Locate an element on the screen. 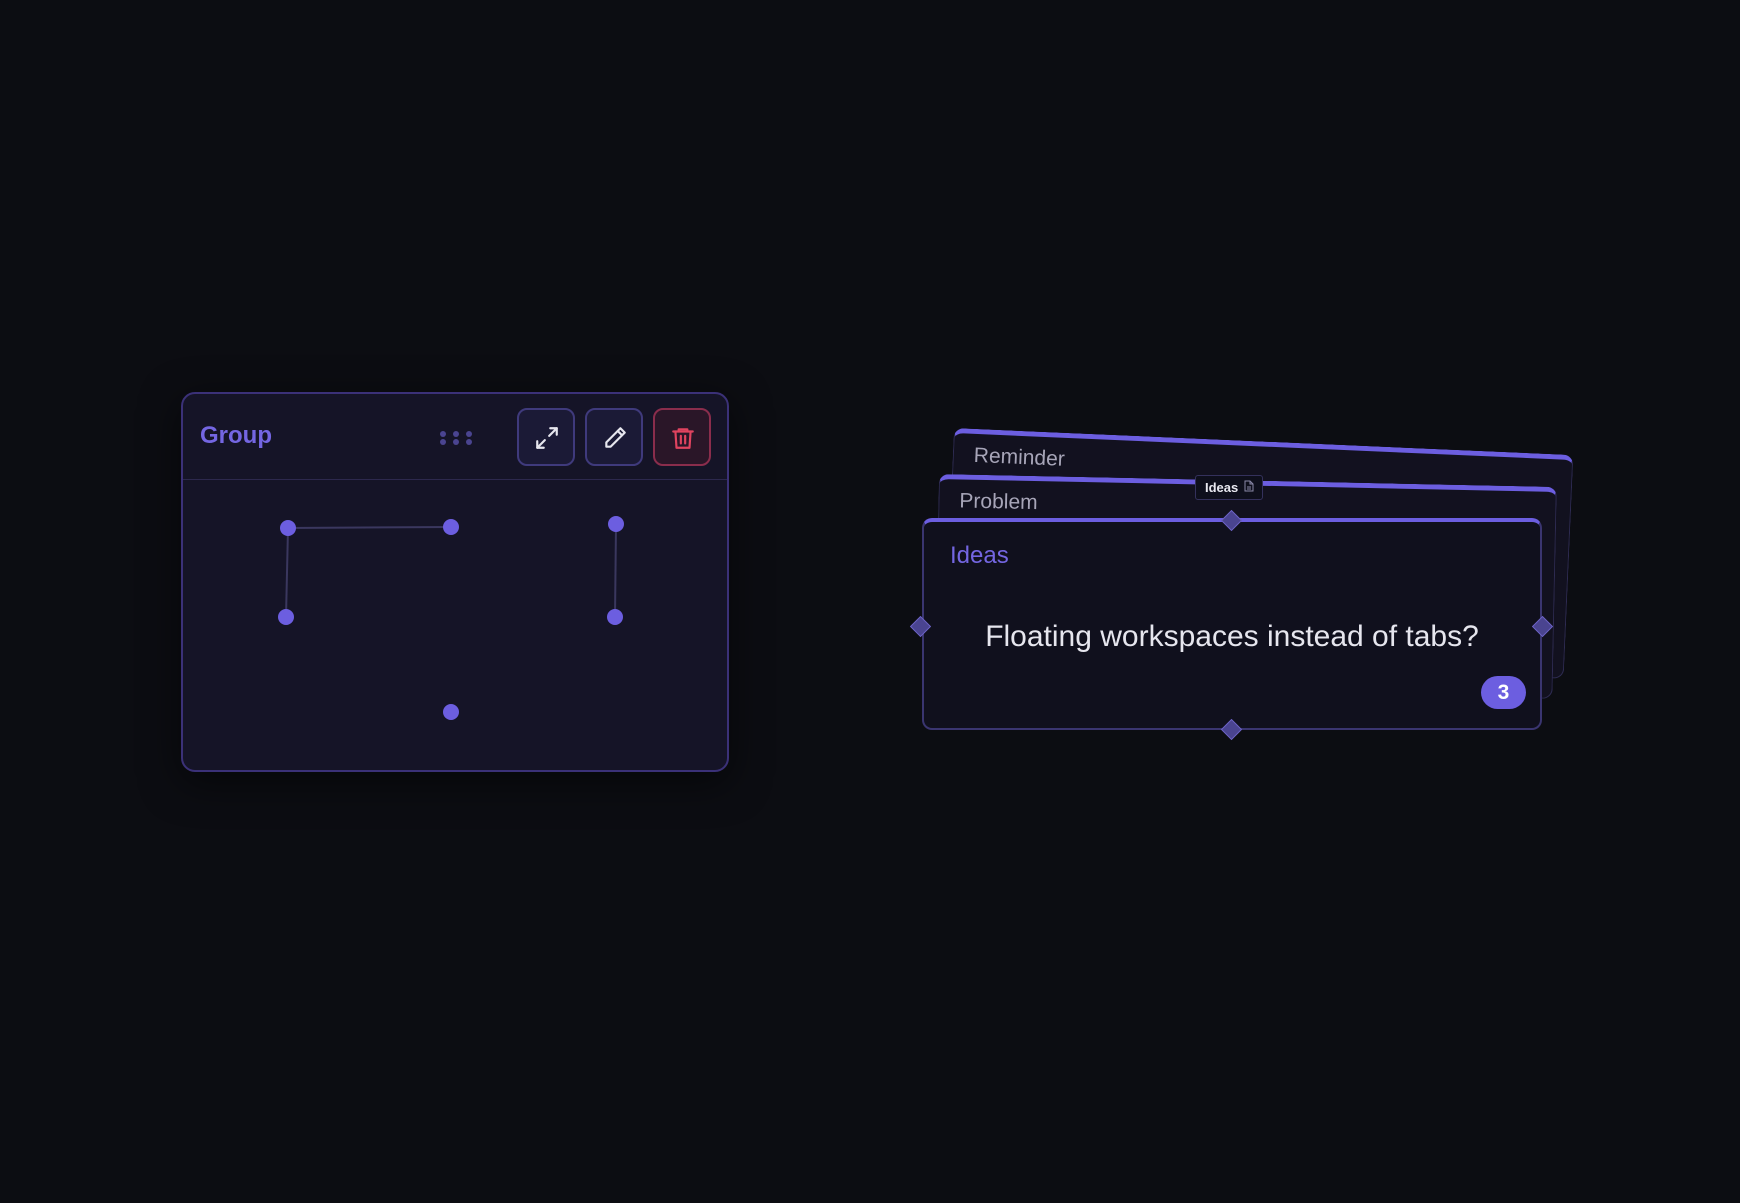 This screenshot has height=1203, width=1740. count-badge: 3 is located at coordinates (1503, 692).